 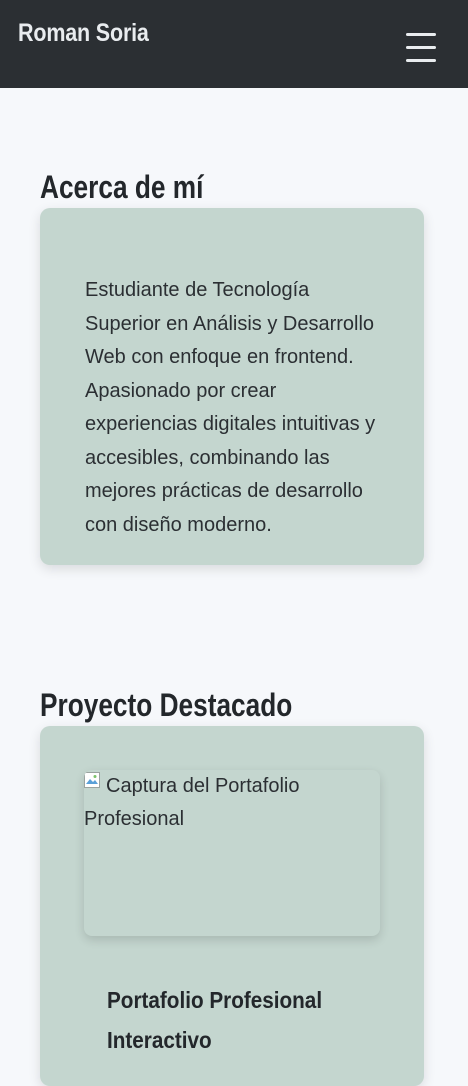 What do you see at coordinates (83, 33) in the screenshot?
I see `site-brand: Roman Soria` at bounding box center [83, 33].